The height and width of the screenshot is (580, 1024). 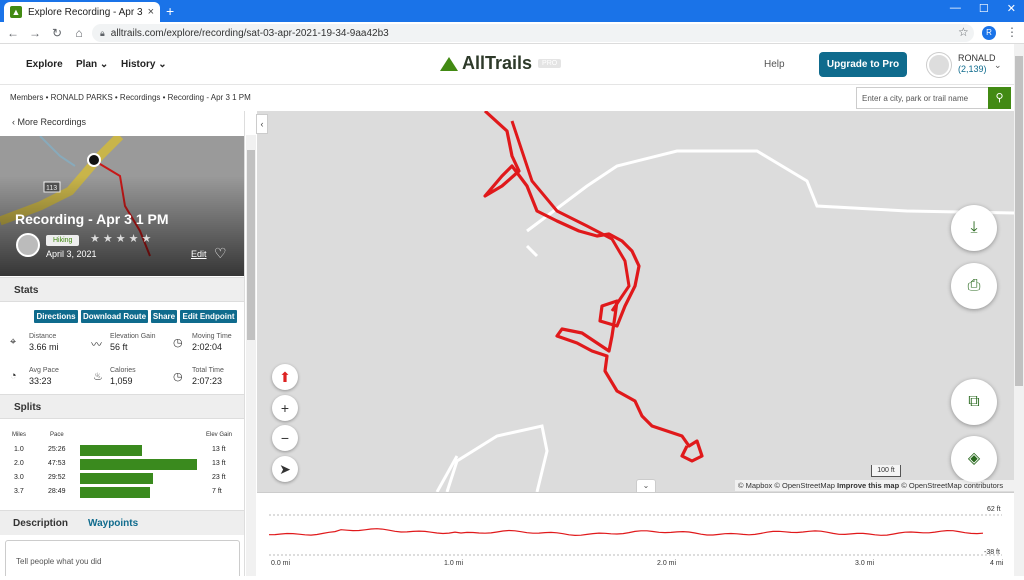 What do you see at coordinates (281, 563) in the screenshot?
I see `x-tick-0: 0.0 mi` at bounding box center [281, 563].